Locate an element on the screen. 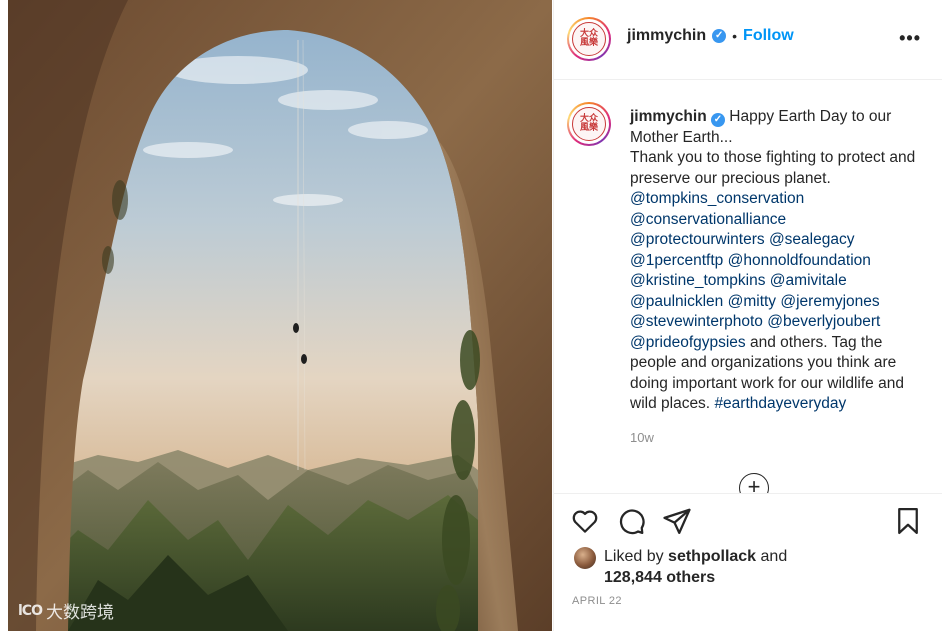 The width and height of the screenshot is (942, 631). post-date: APRIL 22 is located at coordinates (597, 601).